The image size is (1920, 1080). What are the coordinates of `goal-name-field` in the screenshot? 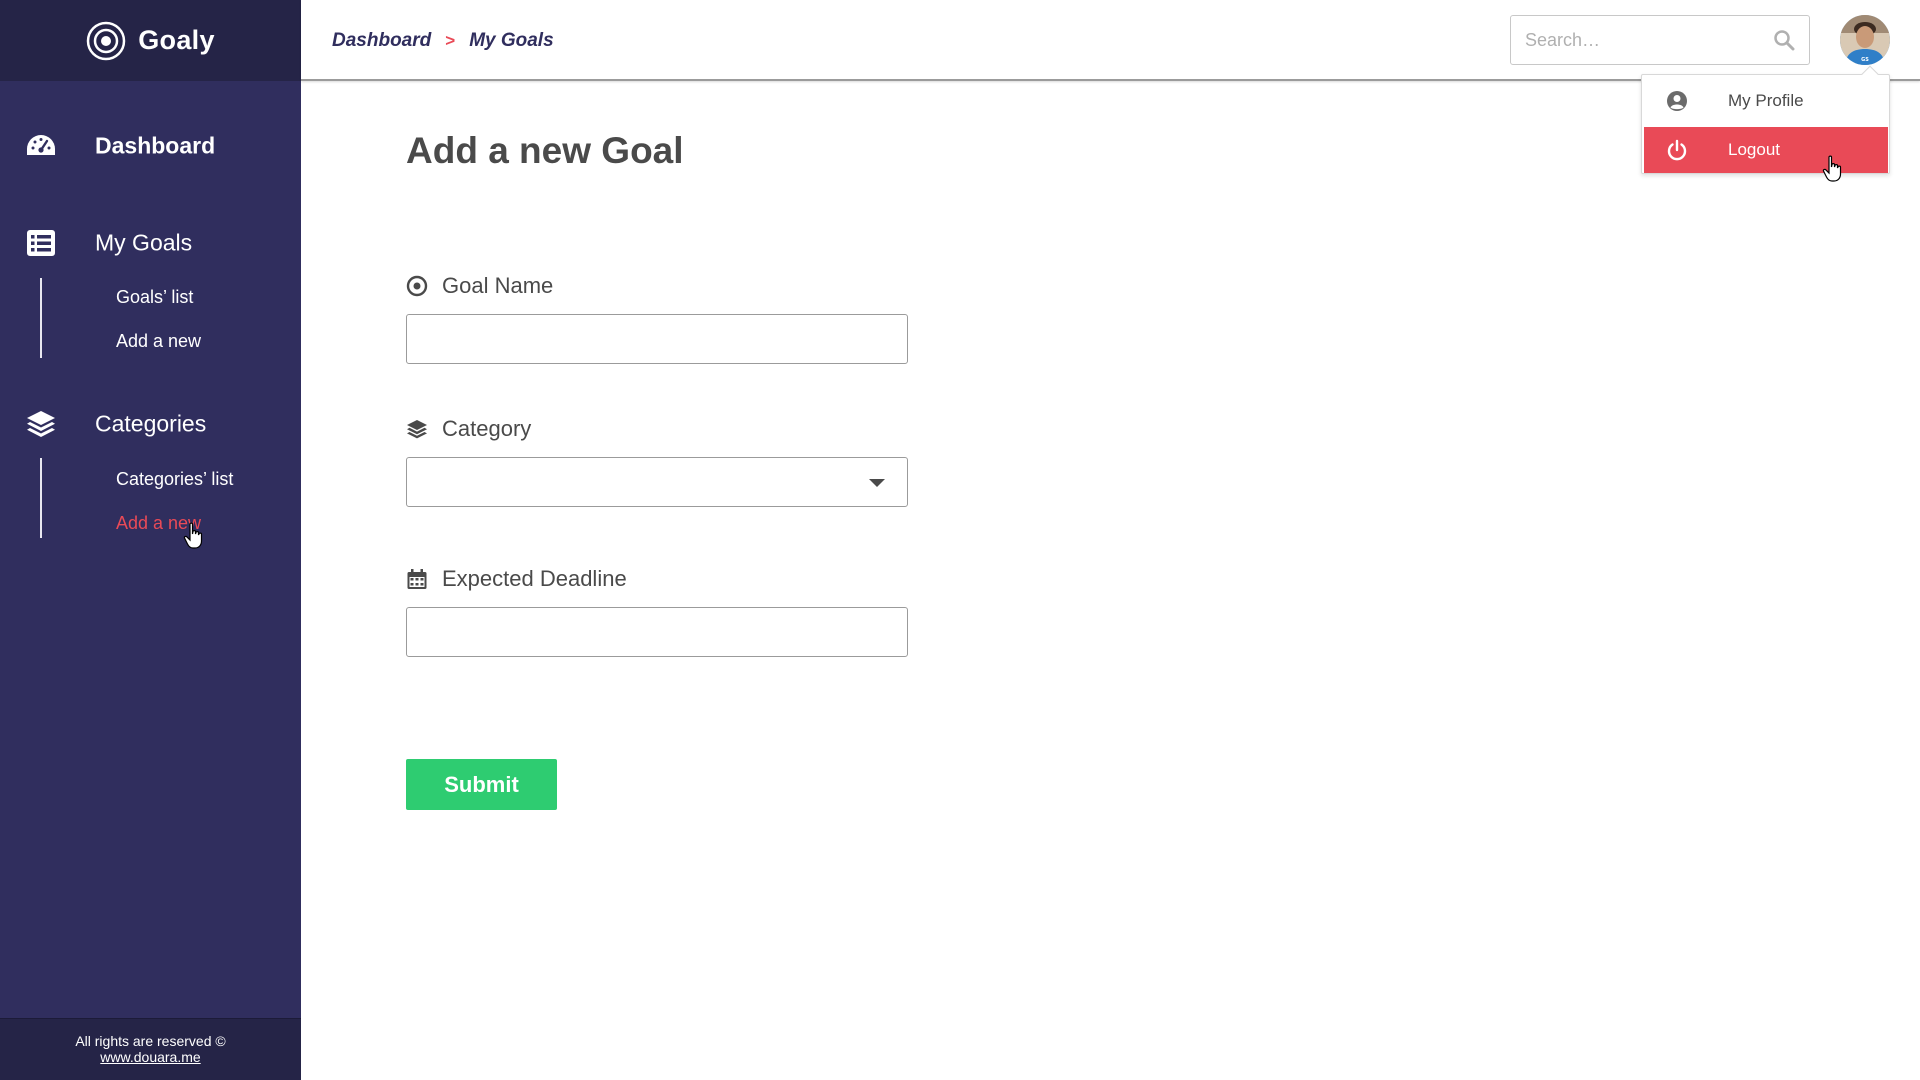 It's located at (657, 339).